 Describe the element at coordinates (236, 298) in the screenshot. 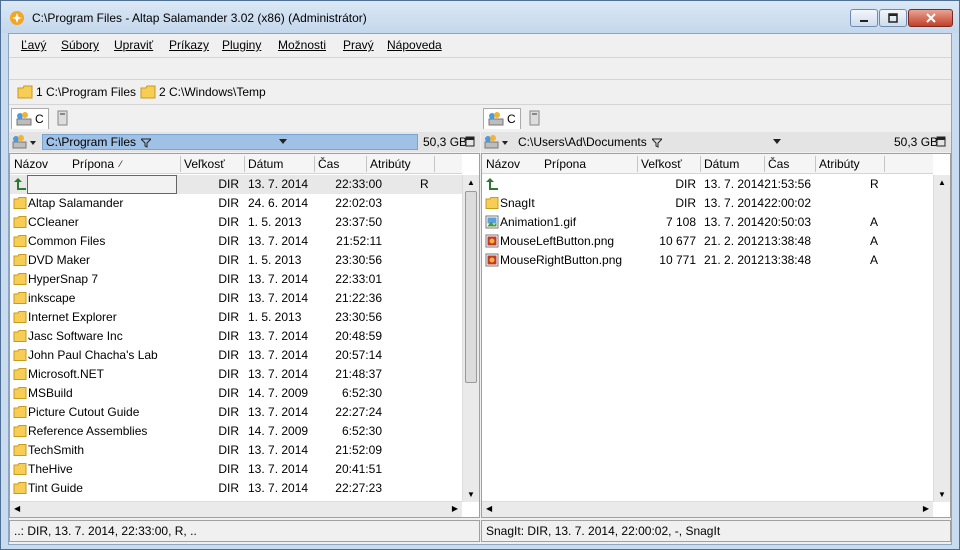

I see `left-file-row: inkscape DIR 13. 7. 2014 21:22:36` at that location.